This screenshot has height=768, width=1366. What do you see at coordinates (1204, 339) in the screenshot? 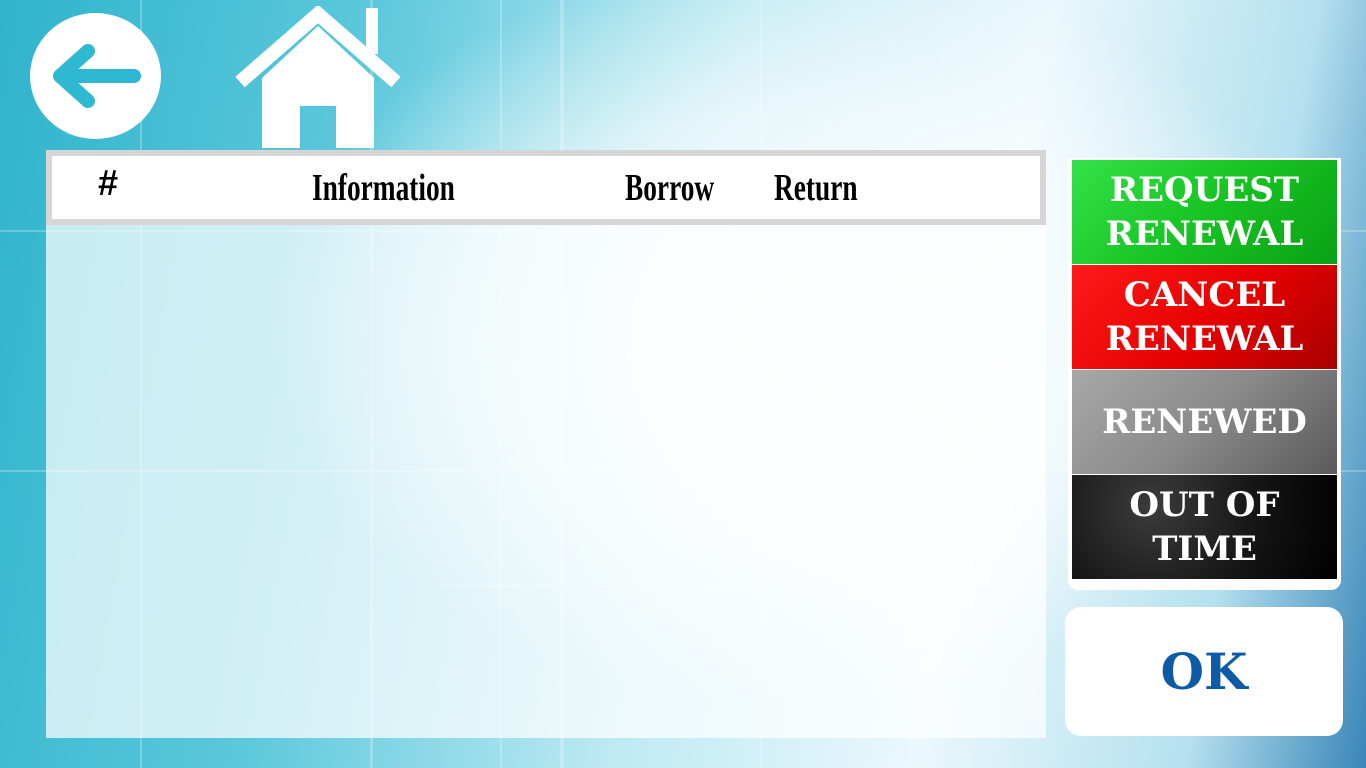
I see `cancel-renewal-label-line2: RENEWAL` at bounding box center [1204, 339].